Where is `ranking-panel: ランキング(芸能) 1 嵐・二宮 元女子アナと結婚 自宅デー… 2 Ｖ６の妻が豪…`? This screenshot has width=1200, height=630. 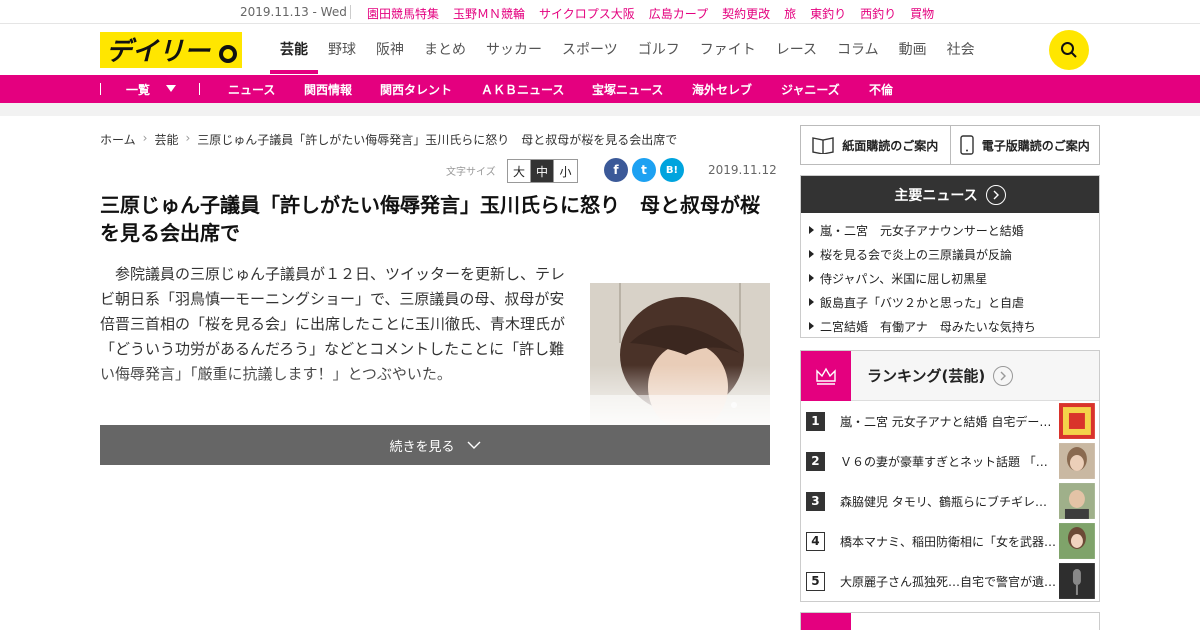
ranking-panel: ランキング(芸能) 1 嵐・二宮 元女子アナと結婚 自宅デー… 2 Ｖ６の妻が豪… is located at coordinates (950, 476).